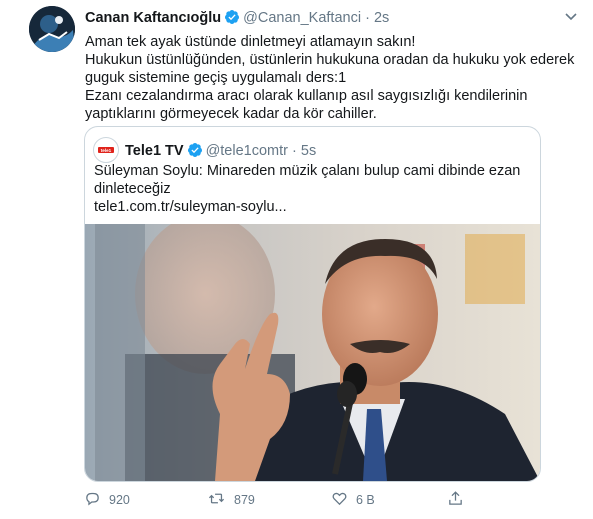  I want to click on like-count: 6 B, so click(365, 500).